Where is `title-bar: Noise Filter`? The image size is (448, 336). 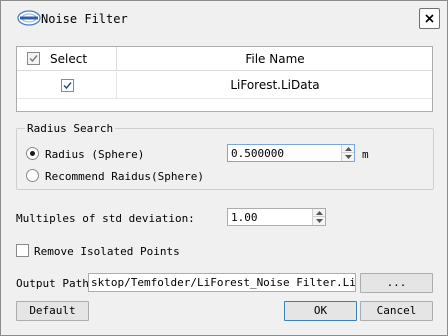 title-bar: Noise Filter is located at coordinates (224, 18).